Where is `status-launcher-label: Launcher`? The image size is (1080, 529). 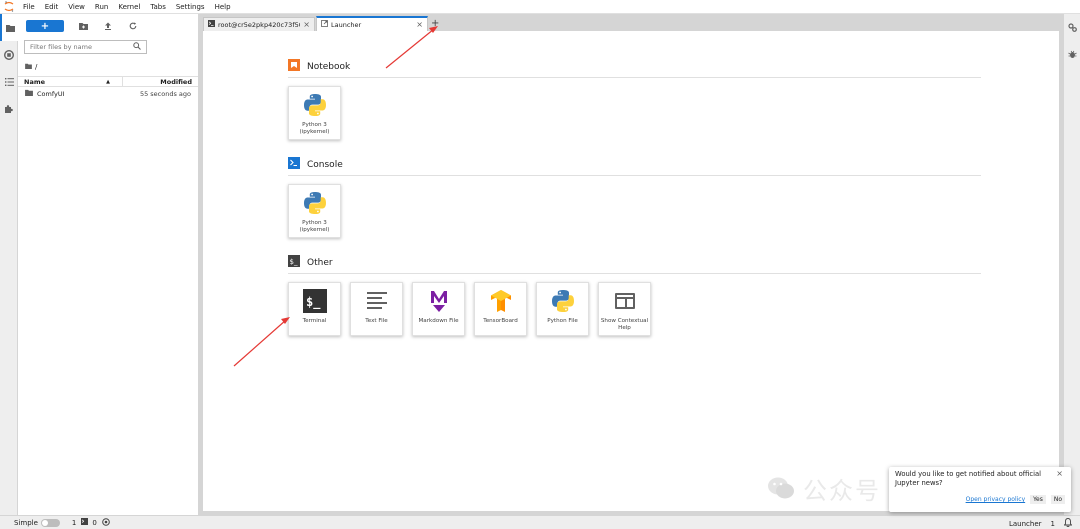
status-launcher-label: Launcher is located at coordinates (1025, 523).